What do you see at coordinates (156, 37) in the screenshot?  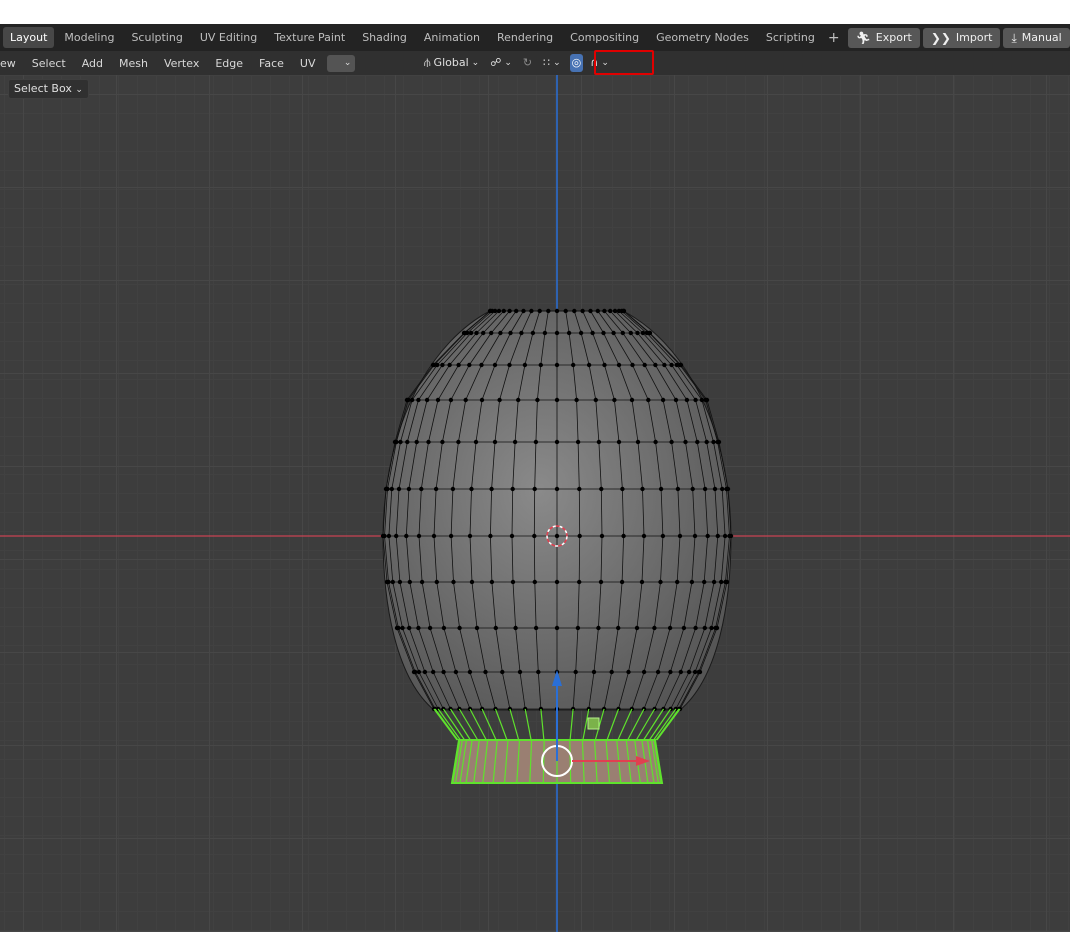 I see `tab-sculpting: Sculpting` at bounding box center [156, 37].